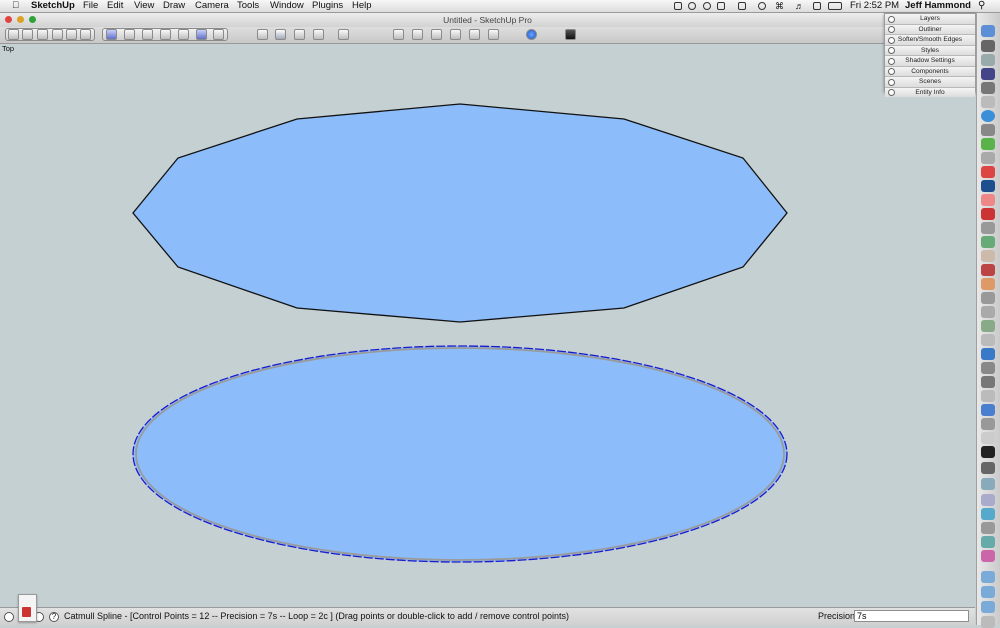  What do you see at coordinates (327, 6) in the screenshot?
I see `menu-plugins: Plugins` at bounding box center [327, 6].